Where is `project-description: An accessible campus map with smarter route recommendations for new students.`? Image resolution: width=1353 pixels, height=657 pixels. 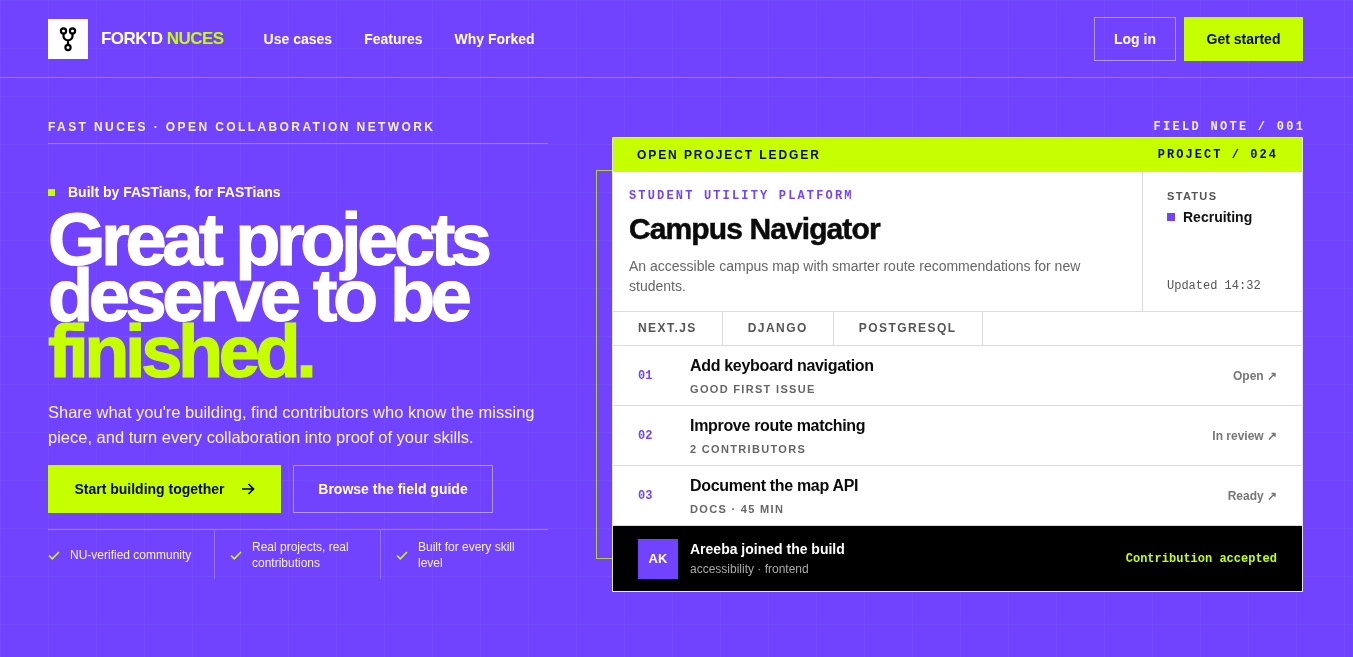
project-description: An accessible campus map with smarter route recommendations for new students. is located at coordinates (855, 276).